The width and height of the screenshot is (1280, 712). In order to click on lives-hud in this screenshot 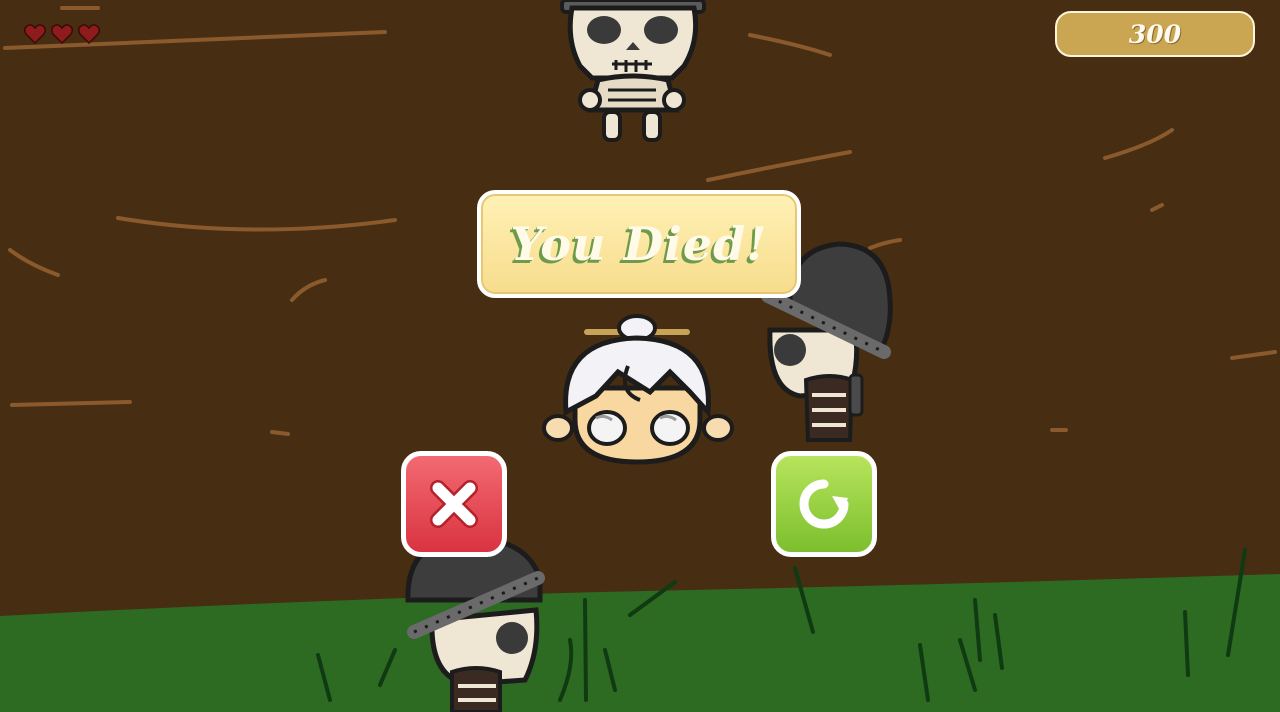, I will do `click(62, 34)`.